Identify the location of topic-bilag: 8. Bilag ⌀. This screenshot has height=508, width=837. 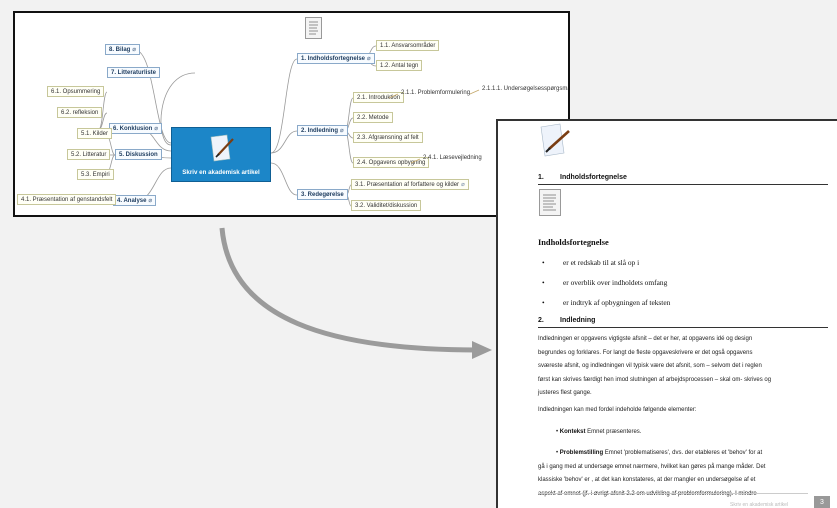
(122, 49).